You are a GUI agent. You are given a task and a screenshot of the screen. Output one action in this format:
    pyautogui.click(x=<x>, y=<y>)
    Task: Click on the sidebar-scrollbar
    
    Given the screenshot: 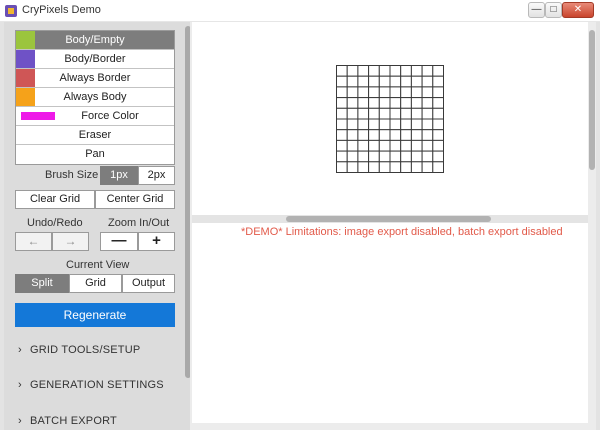 What is the action you would take?
    pyautogui.click(x=187, y=202)
    